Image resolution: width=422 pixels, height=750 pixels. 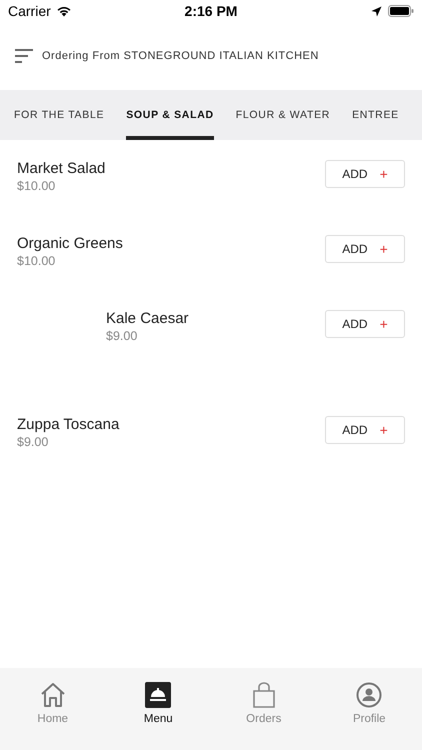 What do you see at coordinates (376, 11) in the screenshot?
I see `location-arrow-icon` at bounding box center [376, 11].